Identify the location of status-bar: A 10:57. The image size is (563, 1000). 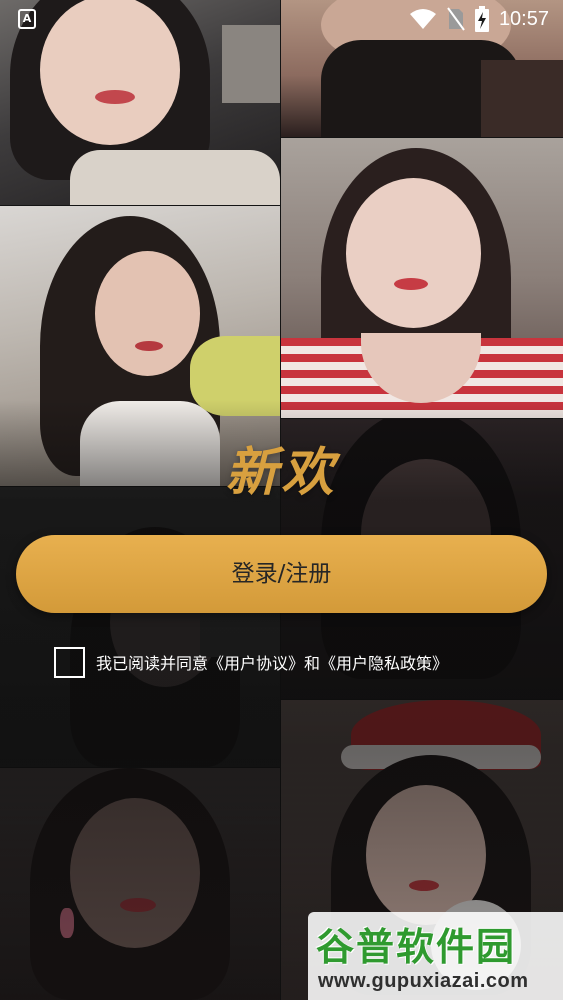
(281, 19).